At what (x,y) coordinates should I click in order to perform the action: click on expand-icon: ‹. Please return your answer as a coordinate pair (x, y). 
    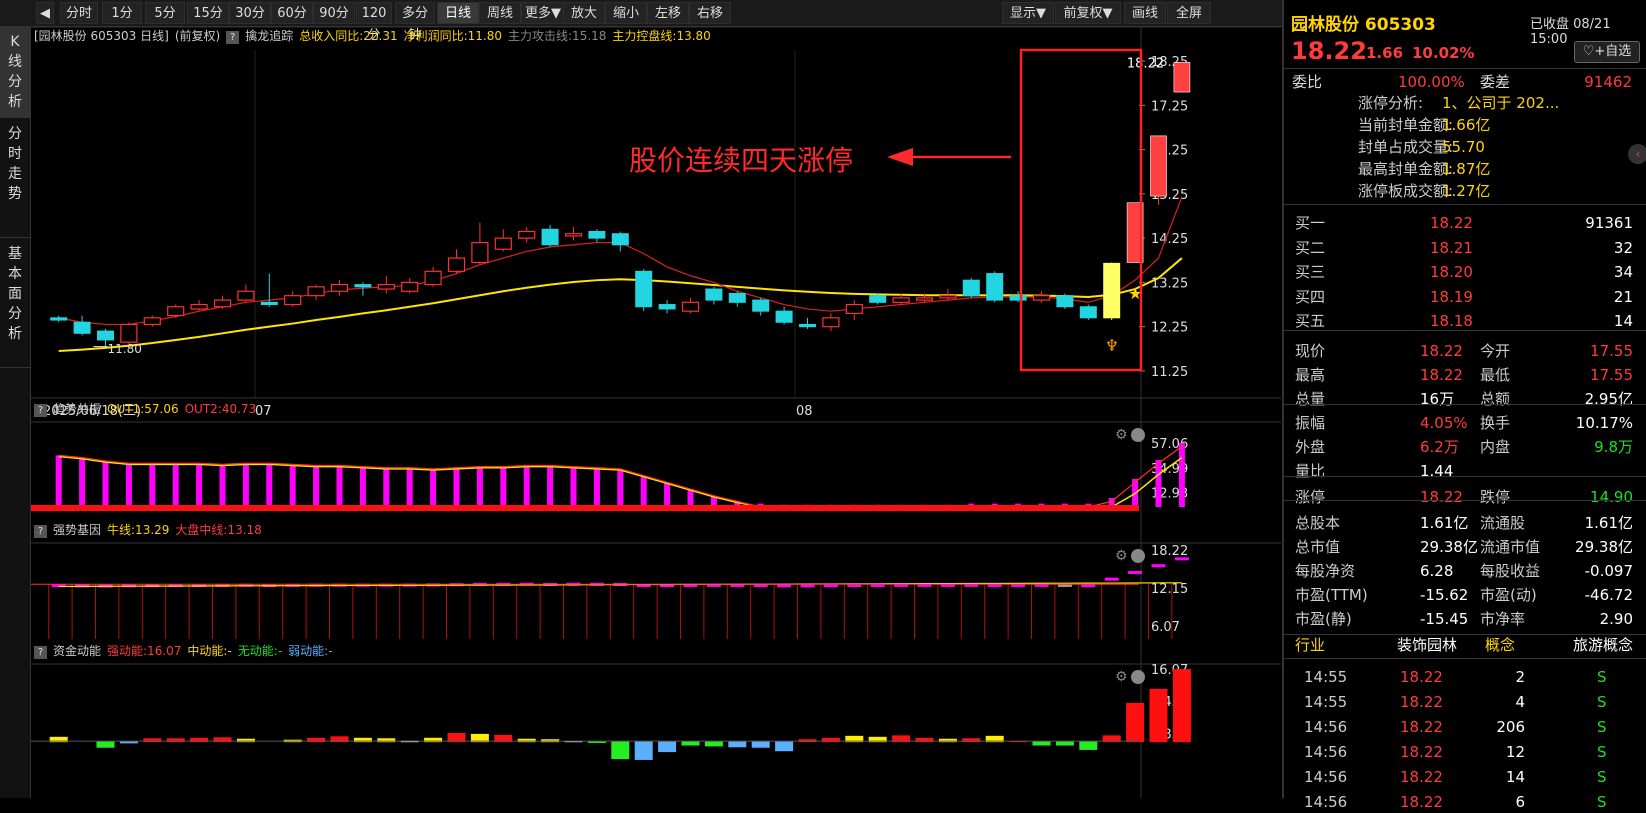
    Looking at the image, I should click on (1637, 154).